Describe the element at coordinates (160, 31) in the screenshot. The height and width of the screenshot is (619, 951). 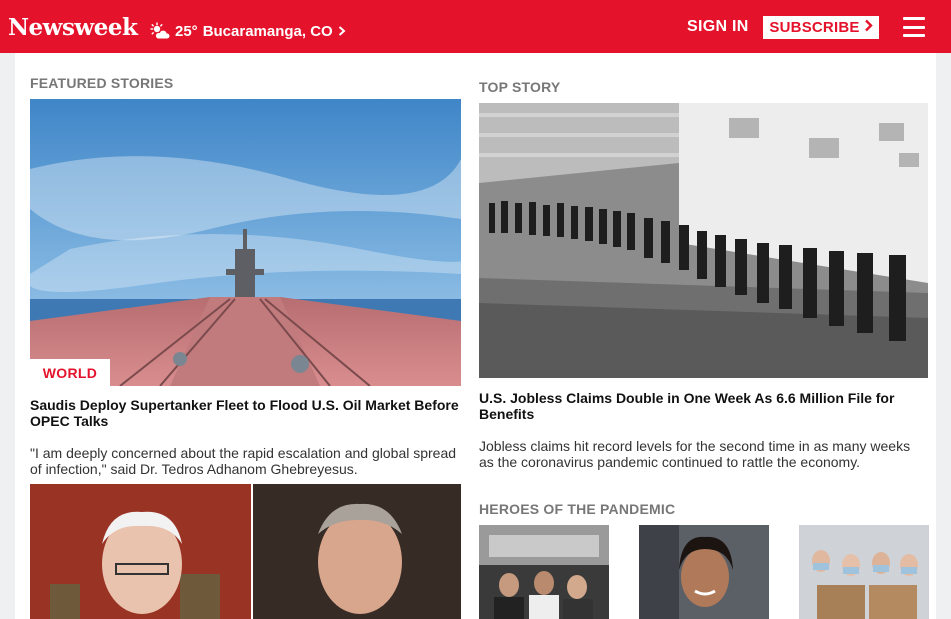
I see `partly-cloudy-icon` at that location.